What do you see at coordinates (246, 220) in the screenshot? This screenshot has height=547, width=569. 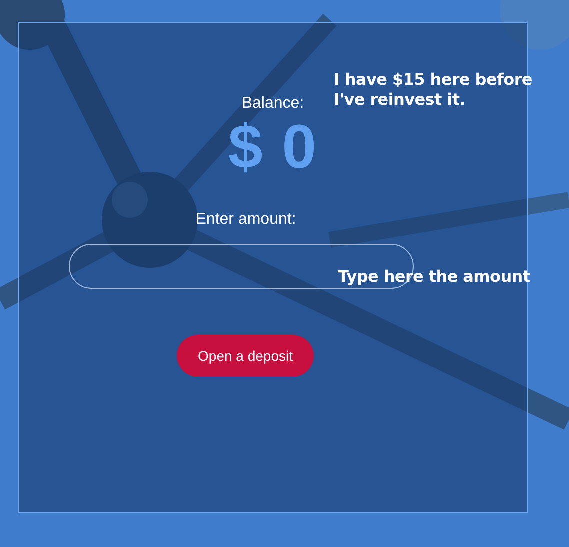 I see `amount-label: Enter amount:` at bounding box center [246, 220].